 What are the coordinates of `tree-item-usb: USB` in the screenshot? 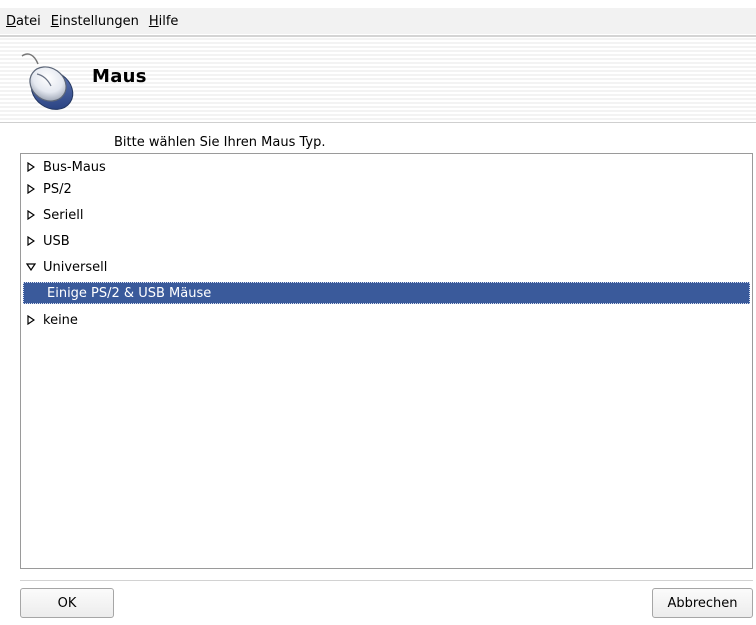 It's located at (386, 241).